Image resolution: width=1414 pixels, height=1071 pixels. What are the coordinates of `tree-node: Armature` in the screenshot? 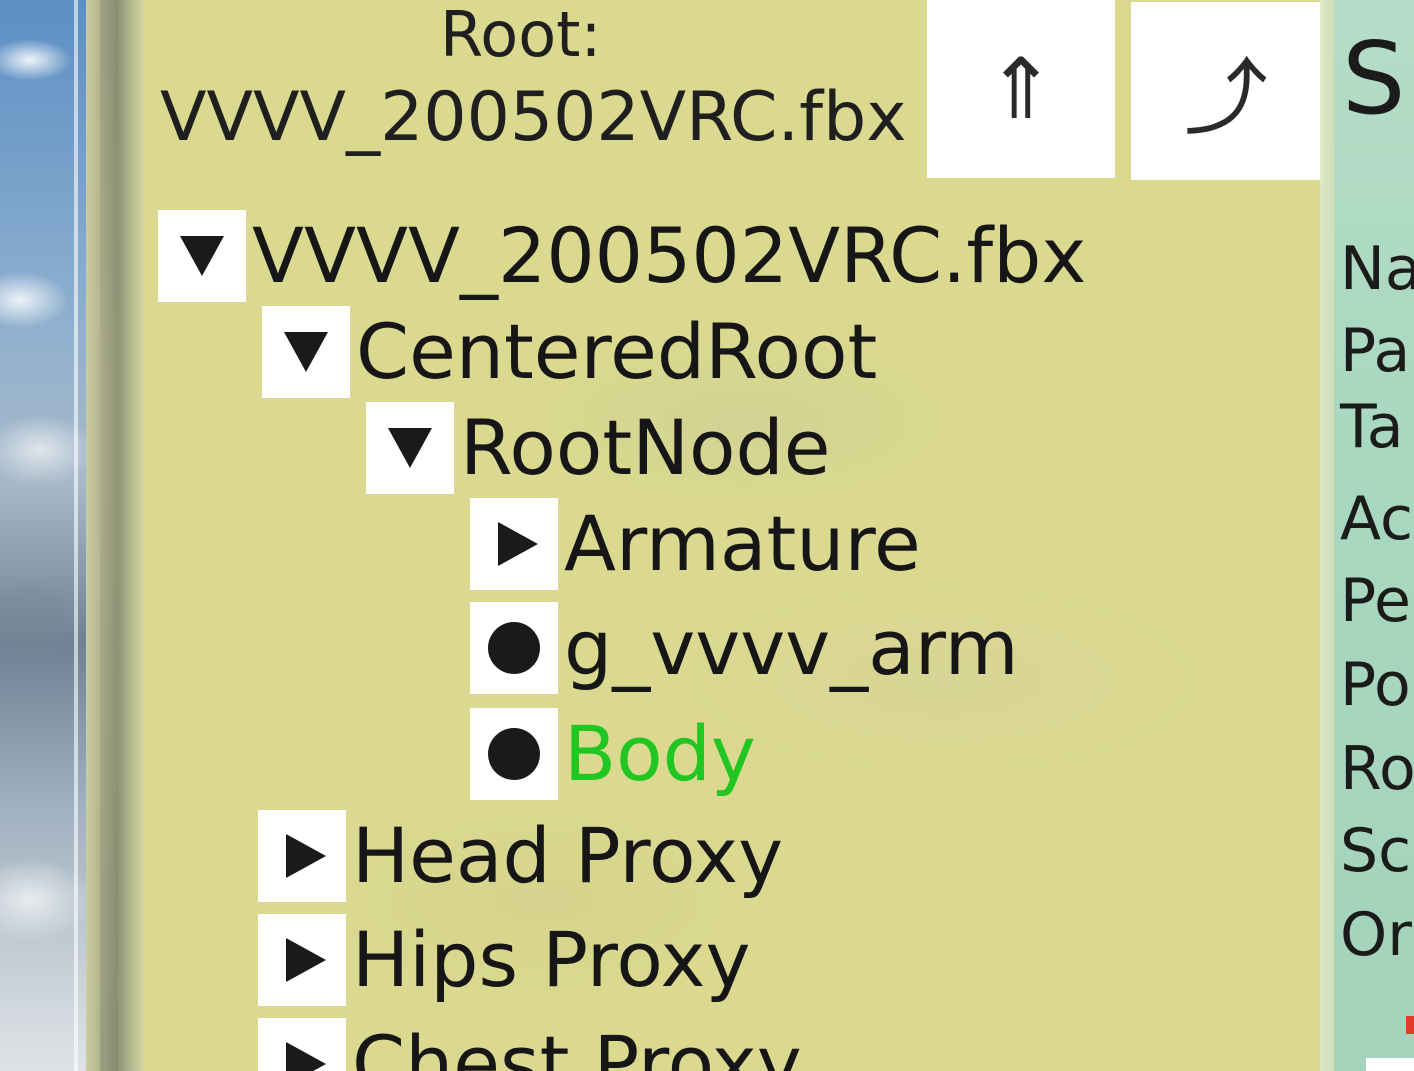 It's located at (695, 544).